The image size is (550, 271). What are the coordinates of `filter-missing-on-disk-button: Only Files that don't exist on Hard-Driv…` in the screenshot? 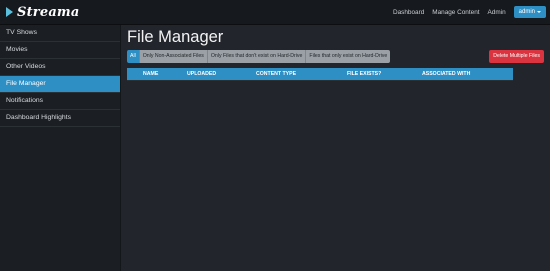 It's located at (257, 56).